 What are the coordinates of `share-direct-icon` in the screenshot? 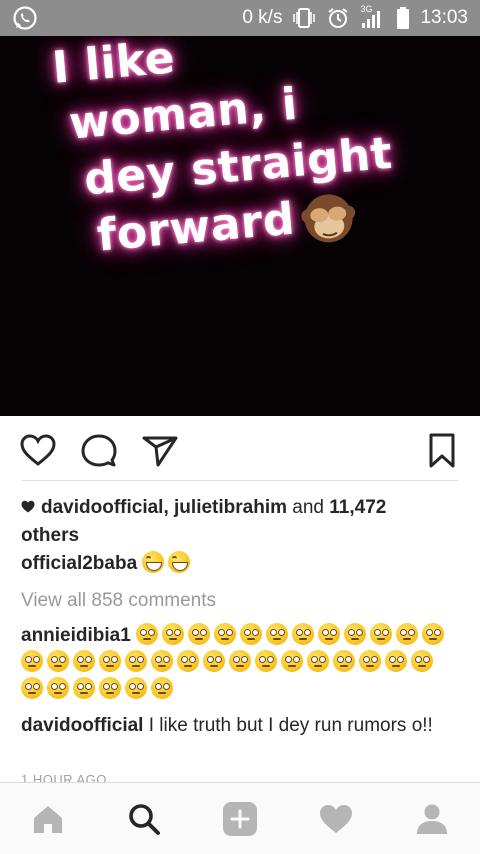 It's located at (160, 450).